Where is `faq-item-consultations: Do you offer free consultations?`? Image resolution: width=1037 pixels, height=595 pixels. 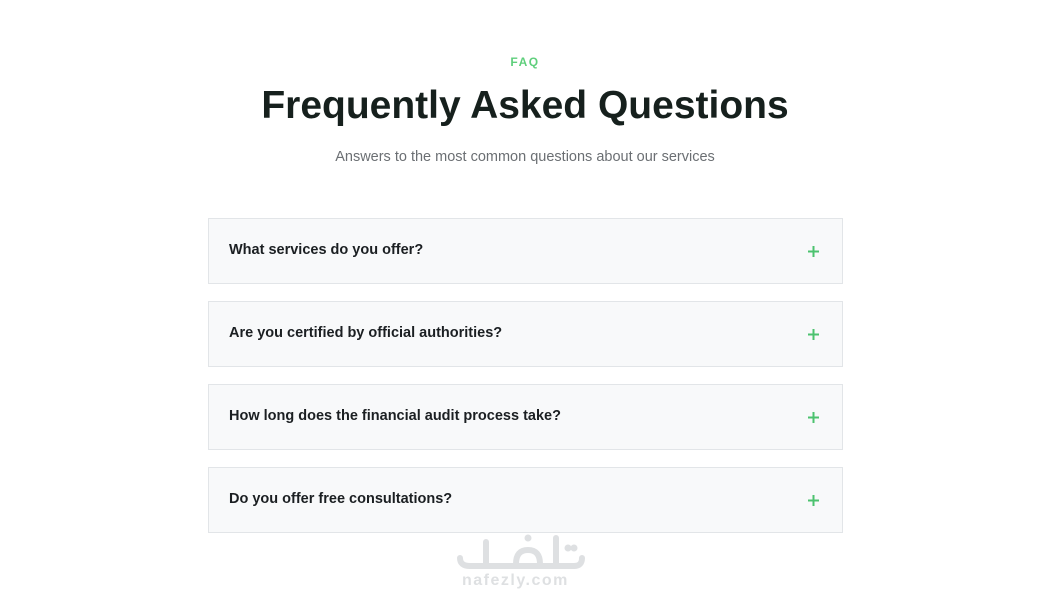 faq-item-consultations: Do you offer free consultations? is located at coordinates (525, 500).